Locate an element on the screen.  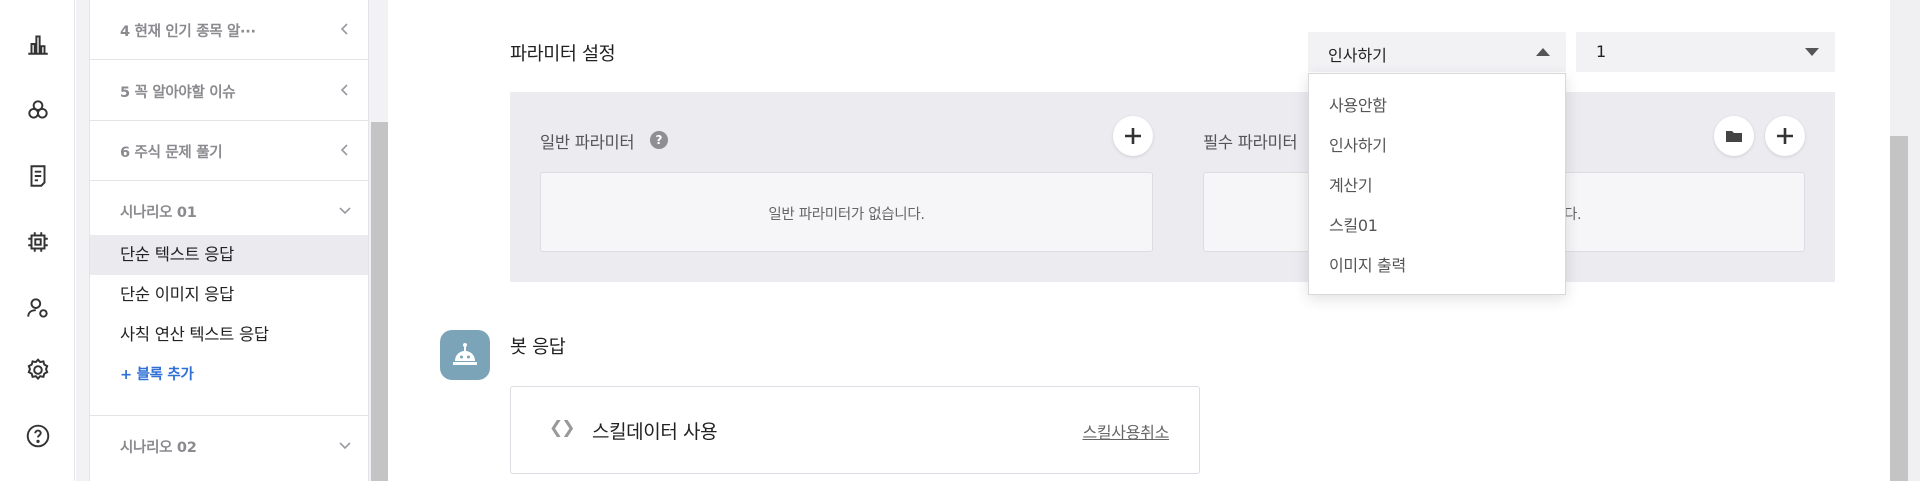
sidebar-scrollbar is located at coordinates (379, 301).